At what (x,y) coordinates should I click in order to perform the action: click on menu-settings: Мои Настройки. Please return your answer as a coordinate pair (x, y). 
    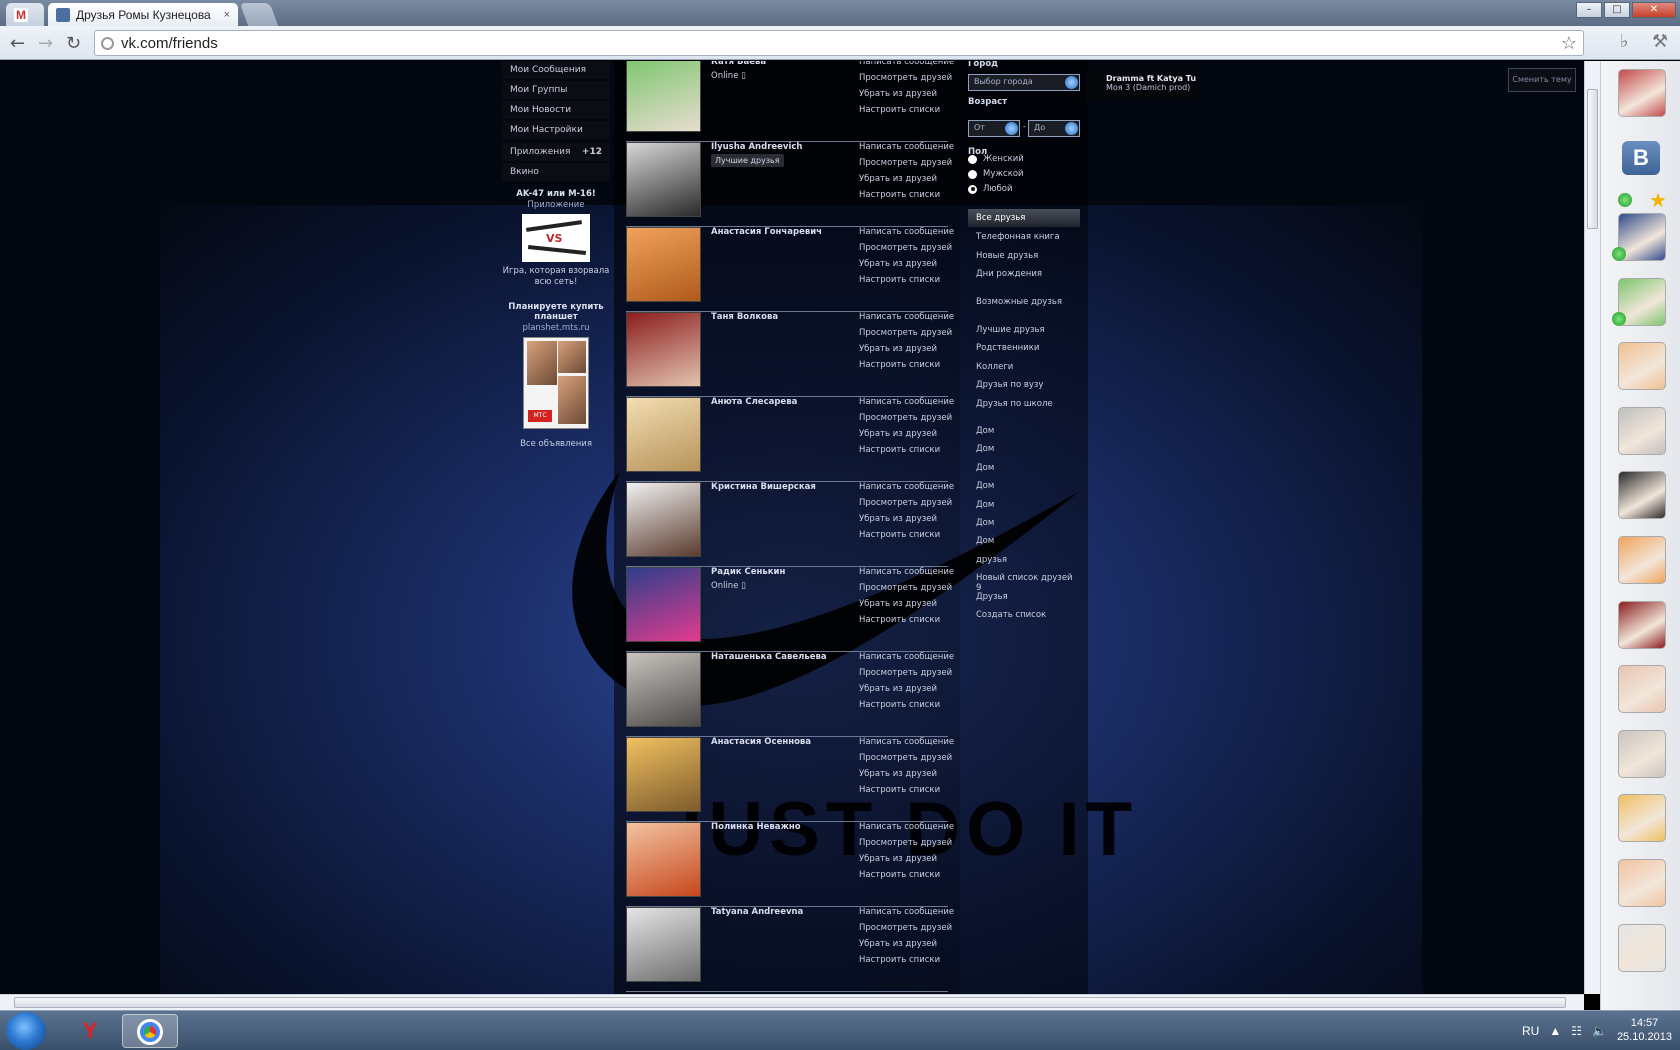
    Looking at the image, I should click on (556, 130).